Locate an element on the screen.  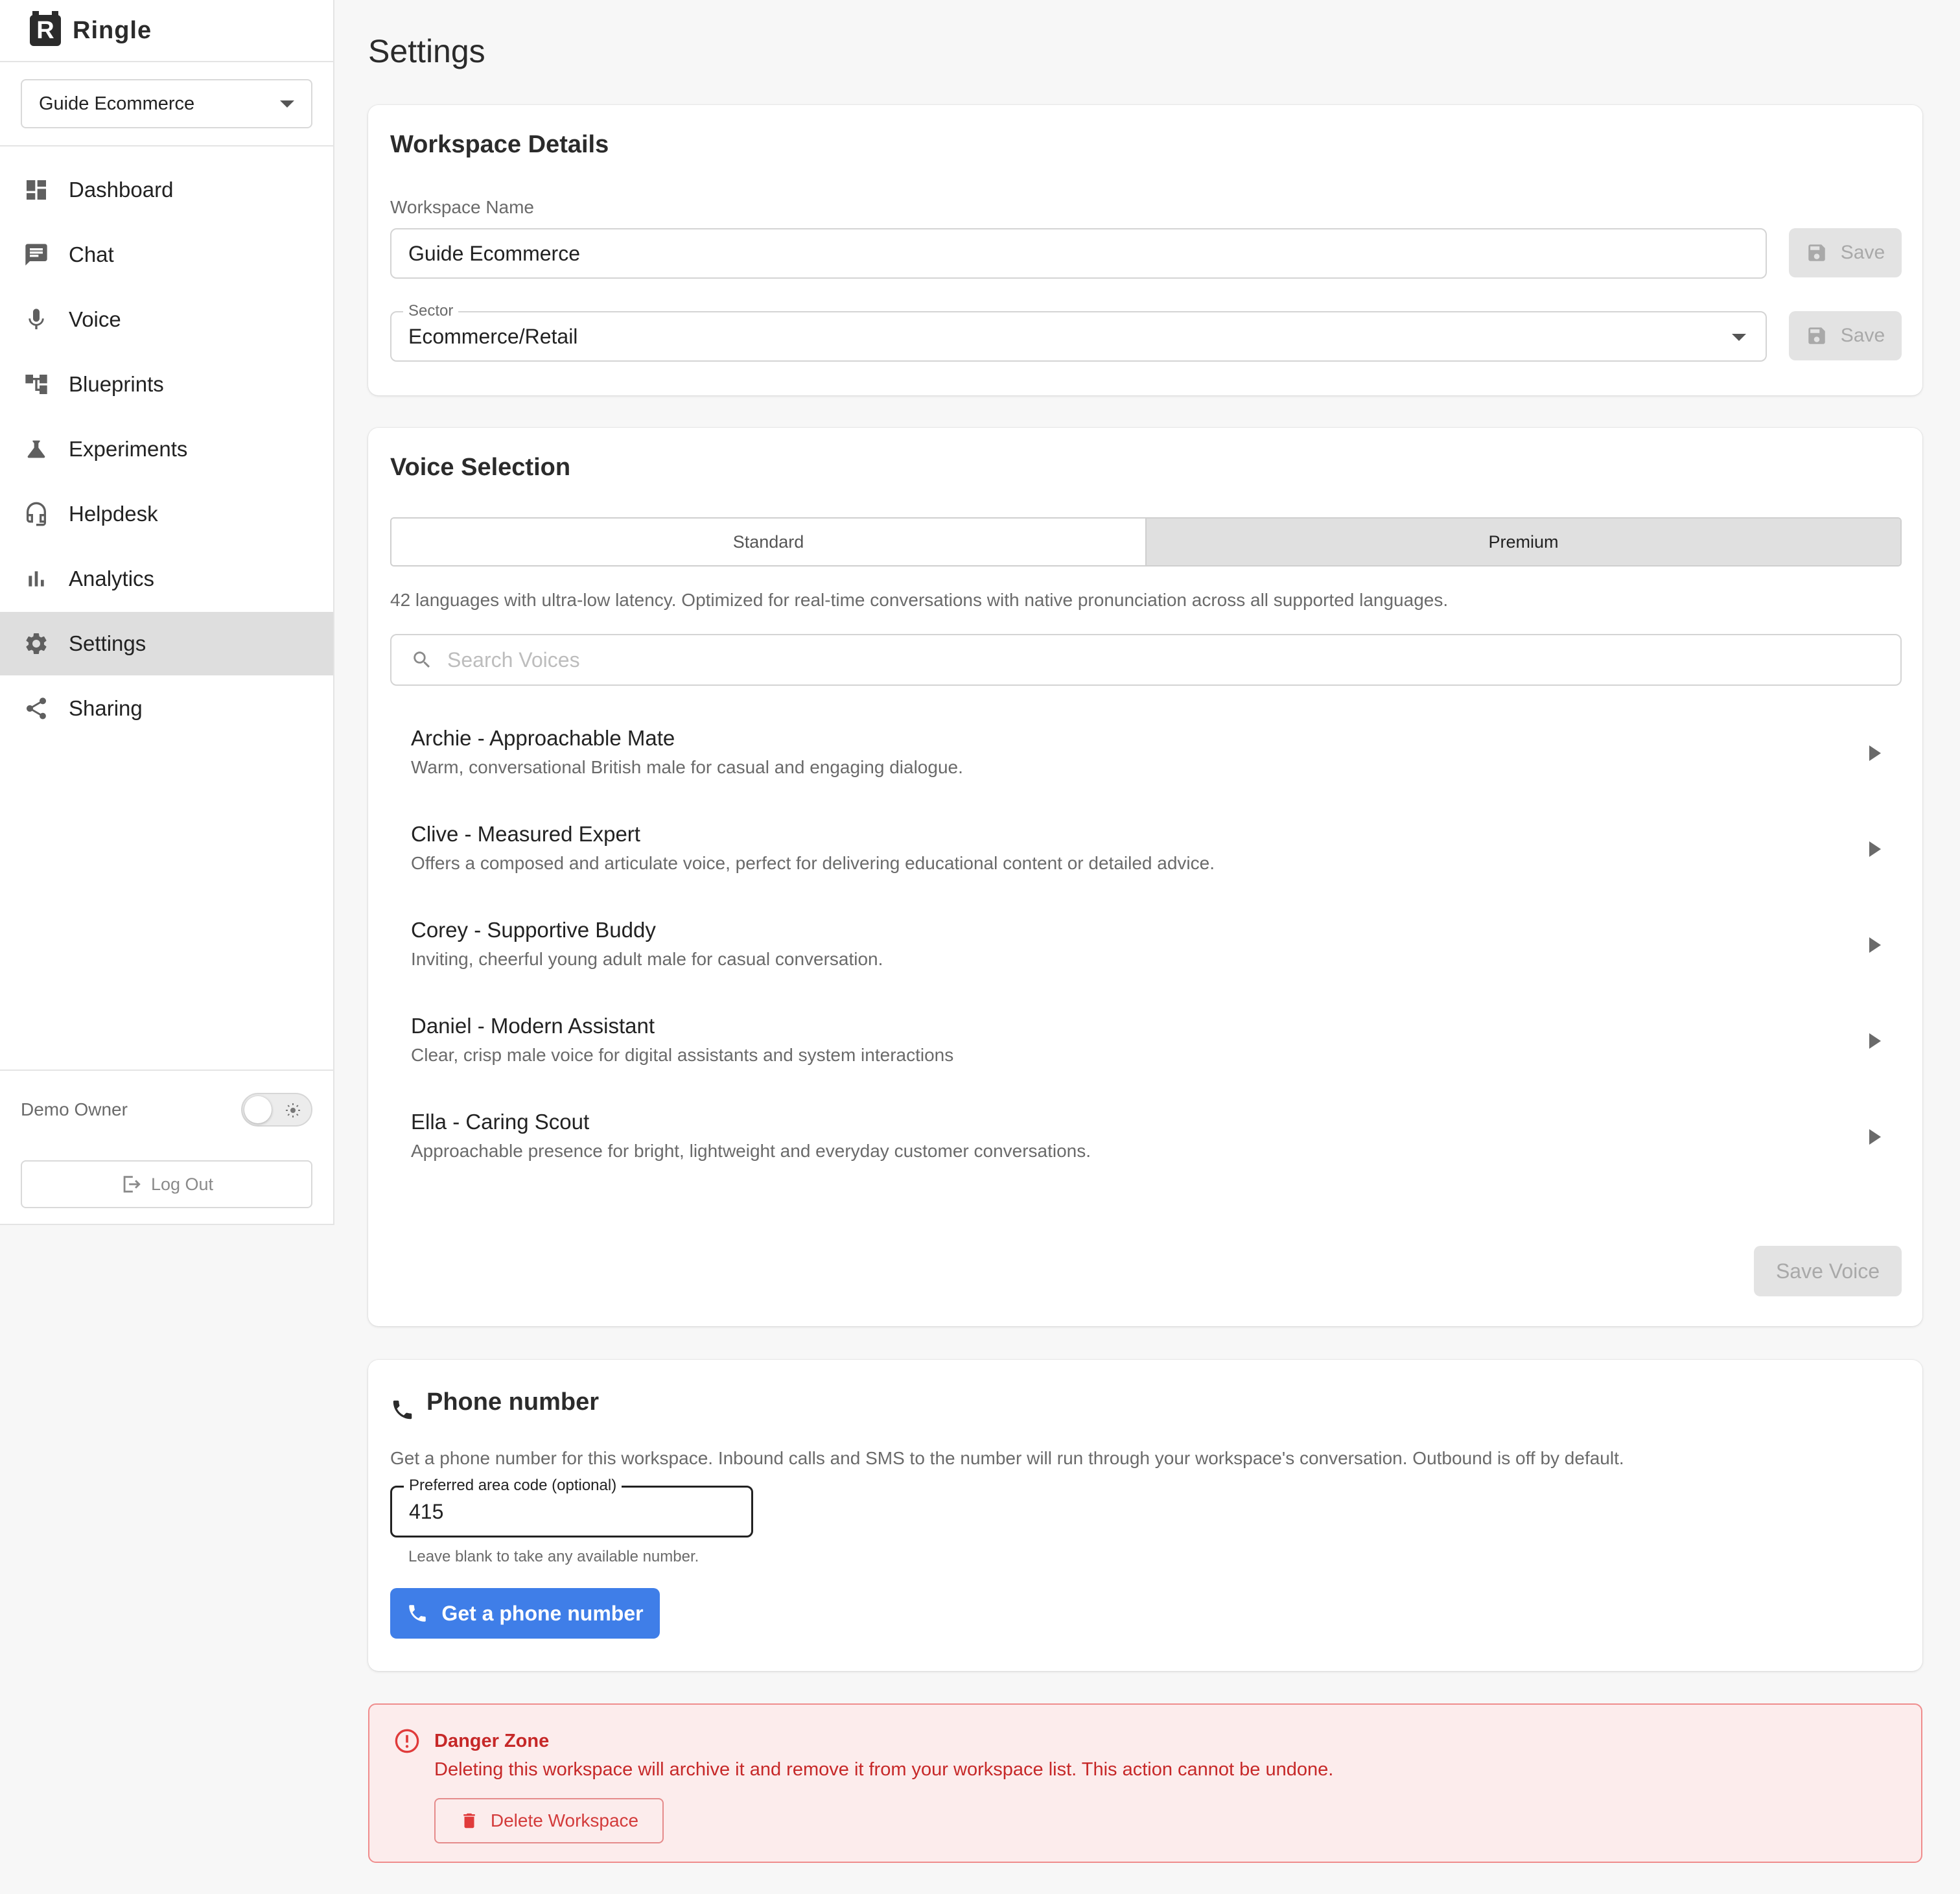
sidebar-item-label: Experiments is located at coordinates (128, 449).